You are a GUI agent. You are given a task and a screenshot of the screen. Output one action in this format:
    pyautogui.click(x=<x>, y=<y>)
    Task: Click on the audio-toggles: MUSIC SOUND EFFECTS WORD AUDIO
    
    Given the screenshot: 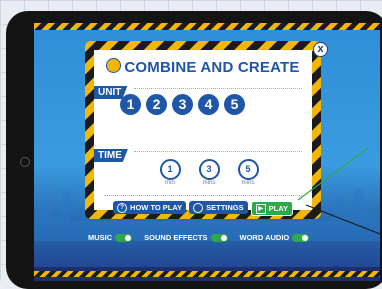 What is the action you would take?
    pyautogui.click(x=199, y=237)
    